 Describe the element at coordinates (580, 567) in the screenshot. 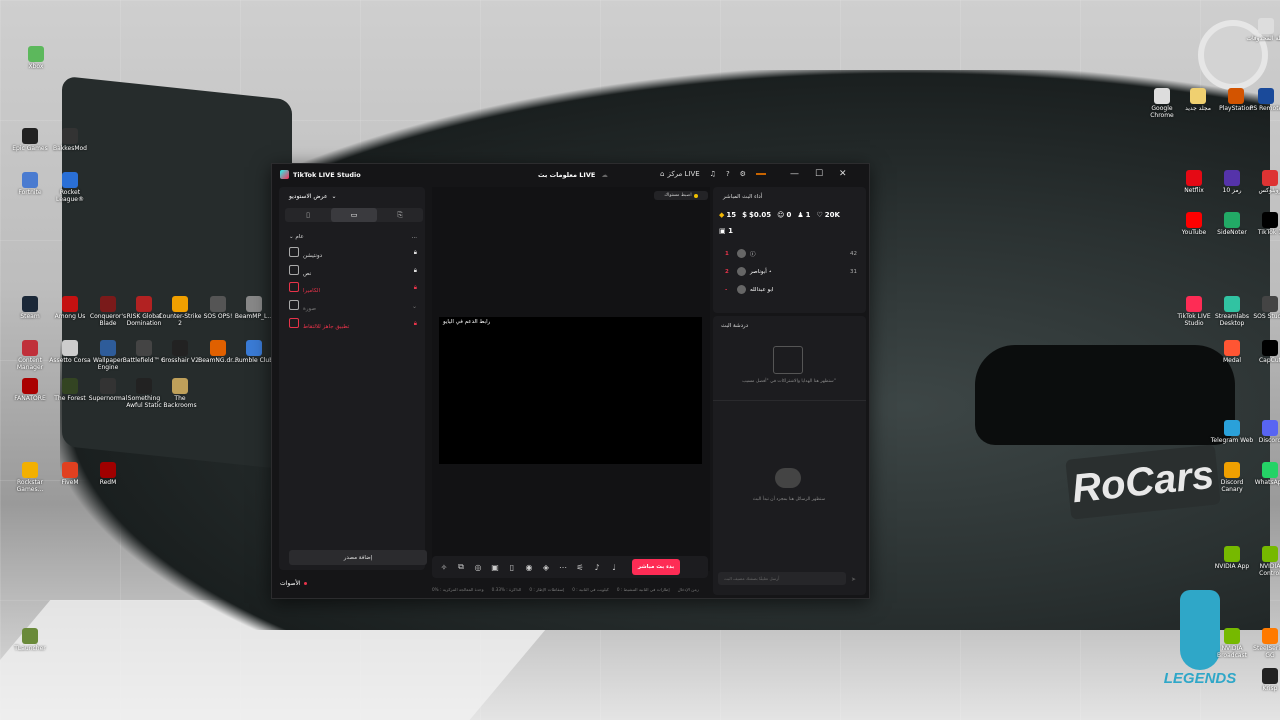

I see `settings-sliders-icon: ⚟` at that location.